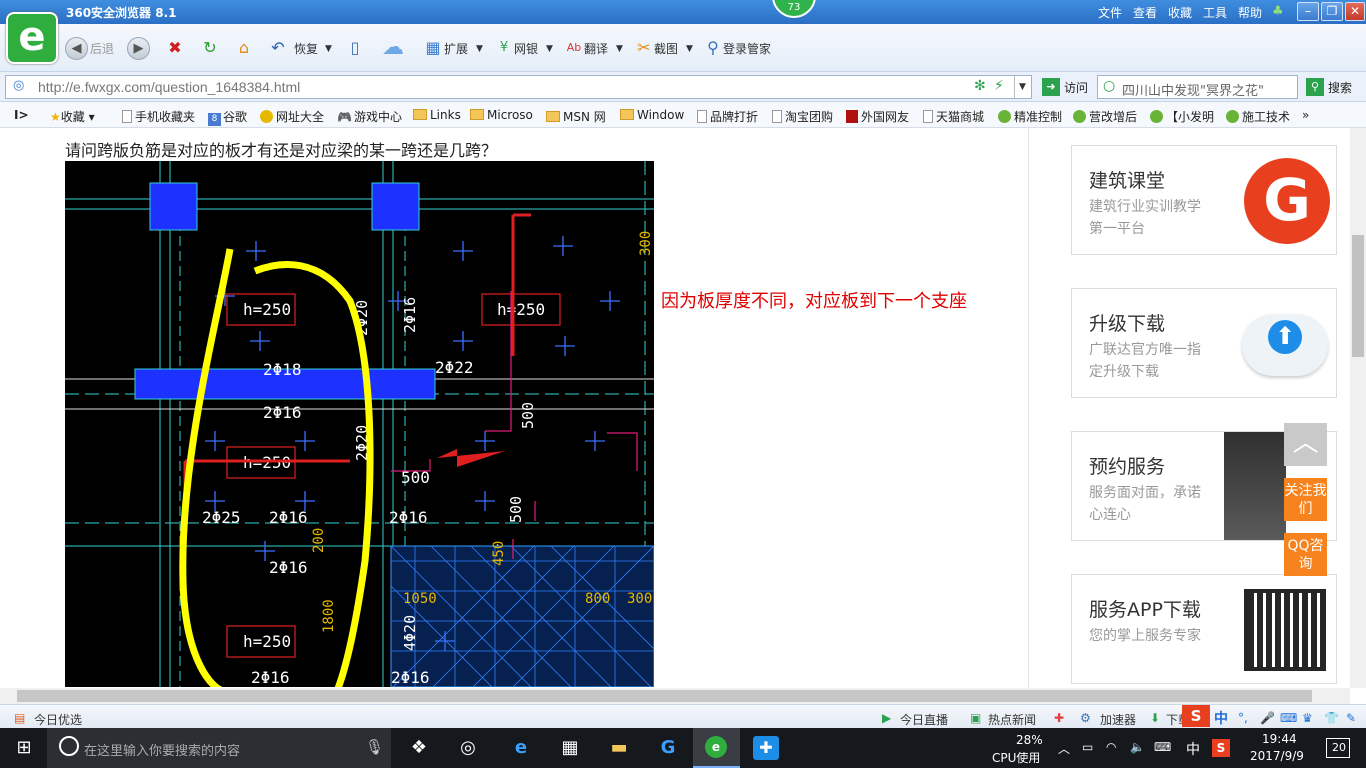 The width and height of the screenshot is (1366, 768). I want to click on search-button: 搜索, so click(1340, 87).